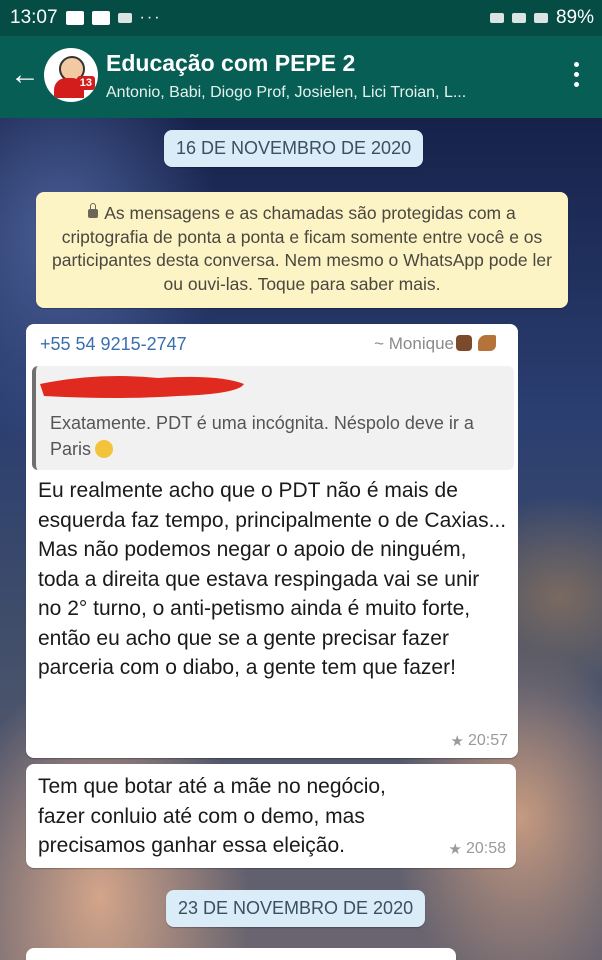 The image size is (602, 960). Describe the element at coordinates (34, 17) in the screenshot. I see `status-time: 13:07` at that location.